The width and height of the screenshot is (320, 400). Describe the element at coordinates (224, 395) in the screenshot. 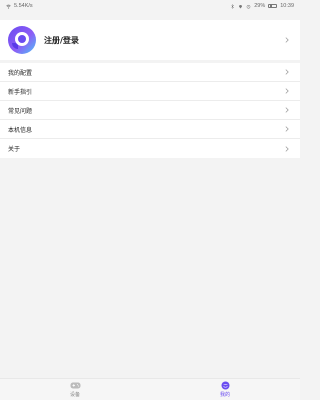

I see `tab-label: 我的` at that location.